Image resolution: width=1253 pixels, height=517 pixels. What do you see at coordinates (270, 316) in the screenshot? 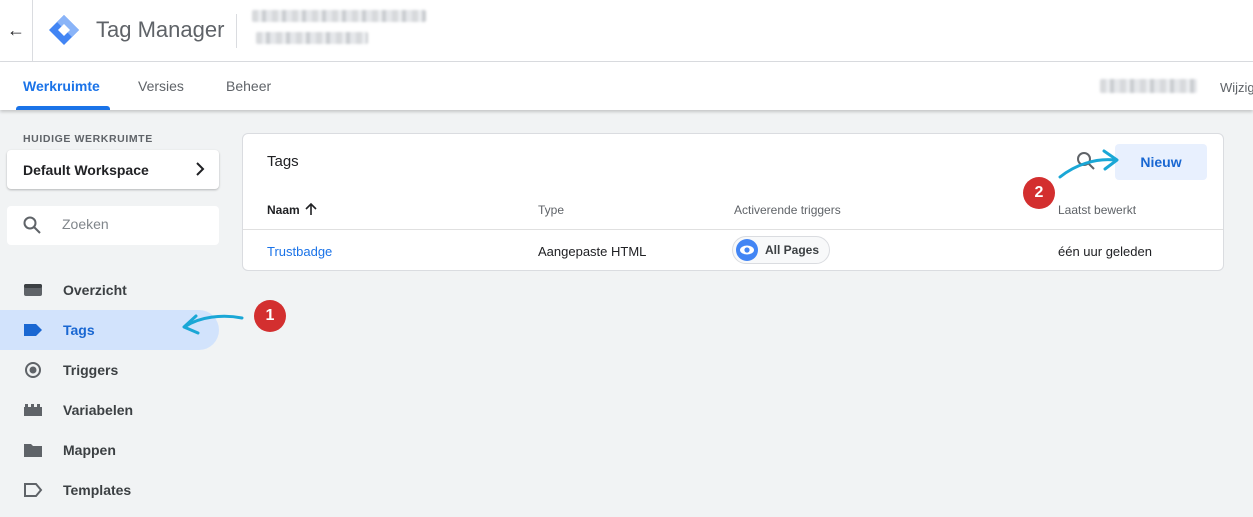
I see `annotation-badge-1: 1` at bounding box center [270, 316].